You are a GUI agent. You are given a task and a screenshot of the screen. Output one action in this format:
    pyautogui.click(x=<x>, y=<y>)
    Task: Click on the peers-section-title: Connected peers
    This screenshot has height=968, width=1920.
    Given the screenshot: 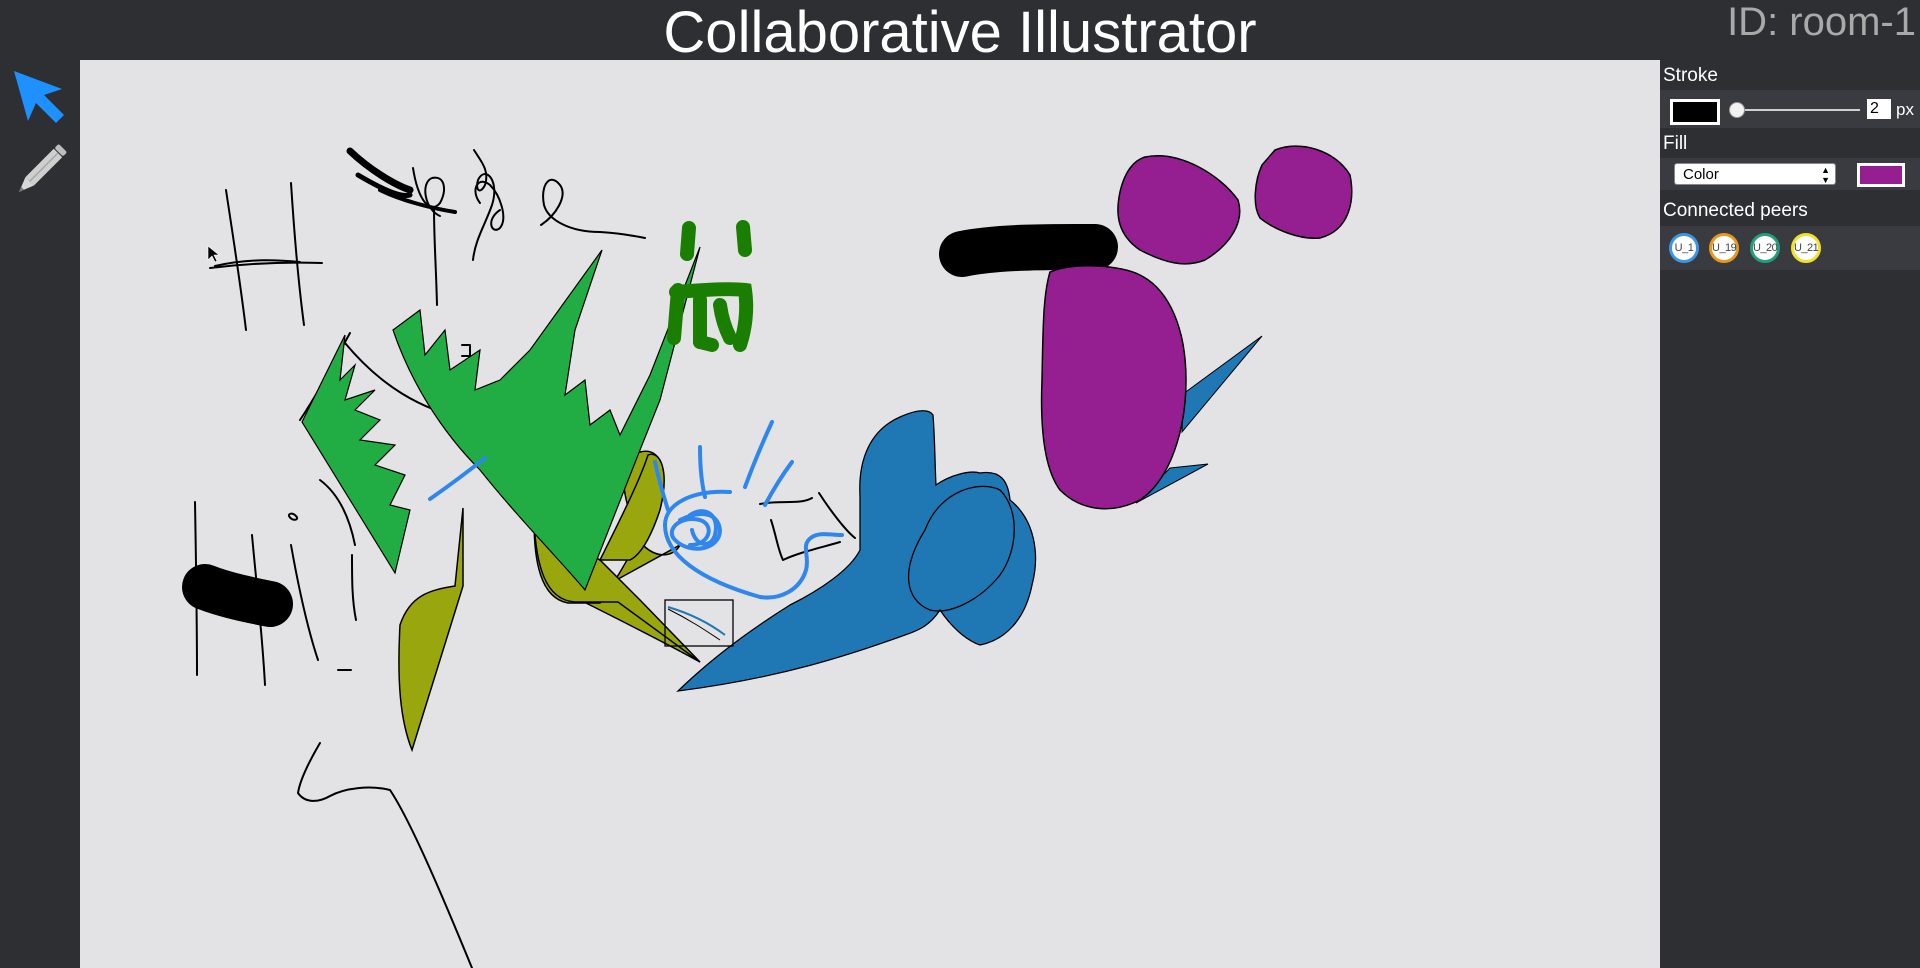 What is the action you would take?
    pyautogui.click(x=1735, y=210)
    